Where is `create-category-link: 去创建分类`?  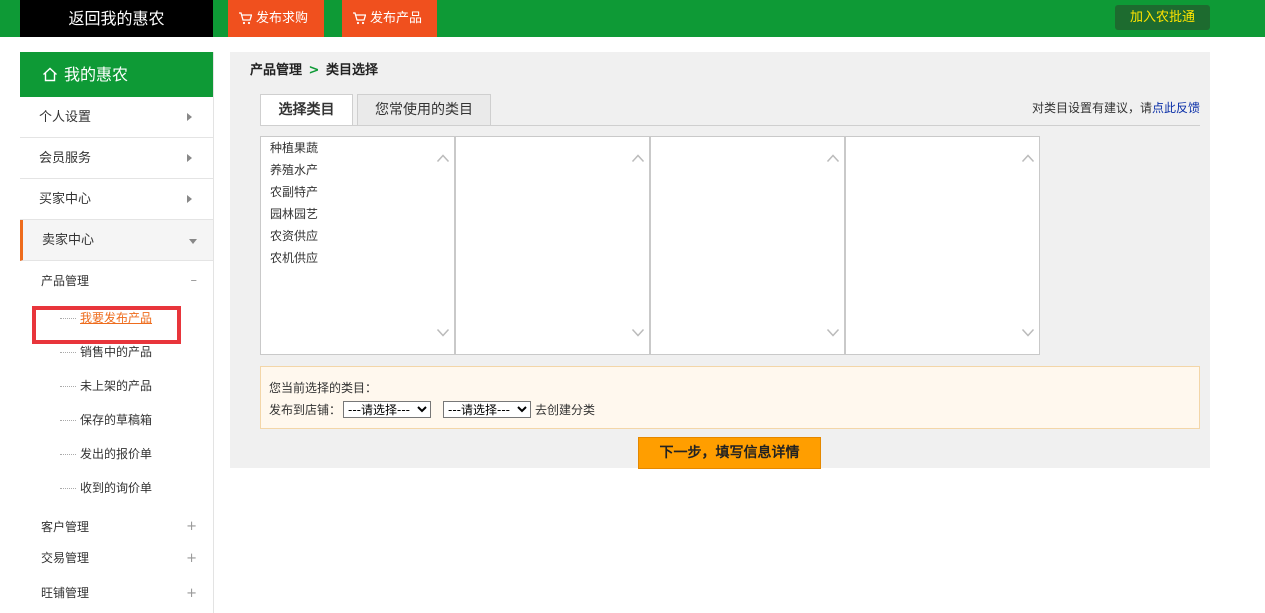 create-category-link: 去创建分类 is located at coordinates (565, 409).